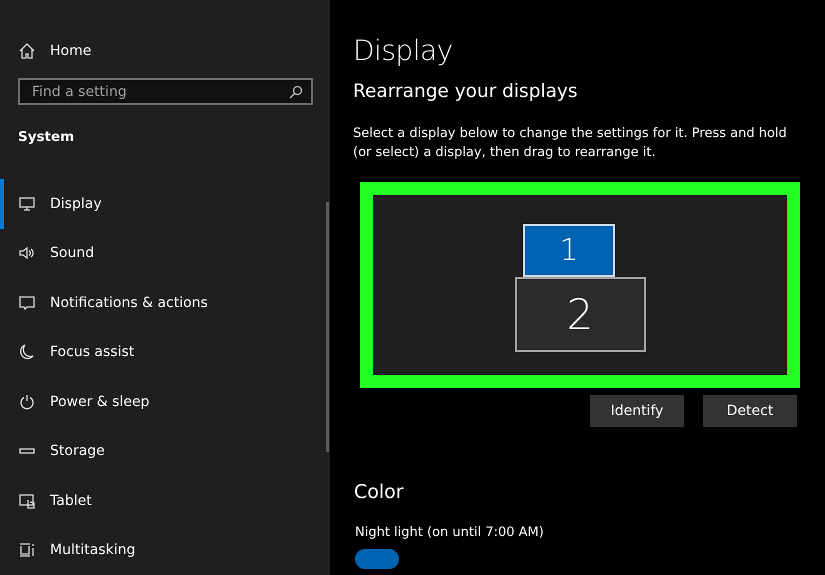  What do you see at coordinates (150, 451) in the screenshot?
I see `nav-item: Storage` at bounding box center [150, 451].